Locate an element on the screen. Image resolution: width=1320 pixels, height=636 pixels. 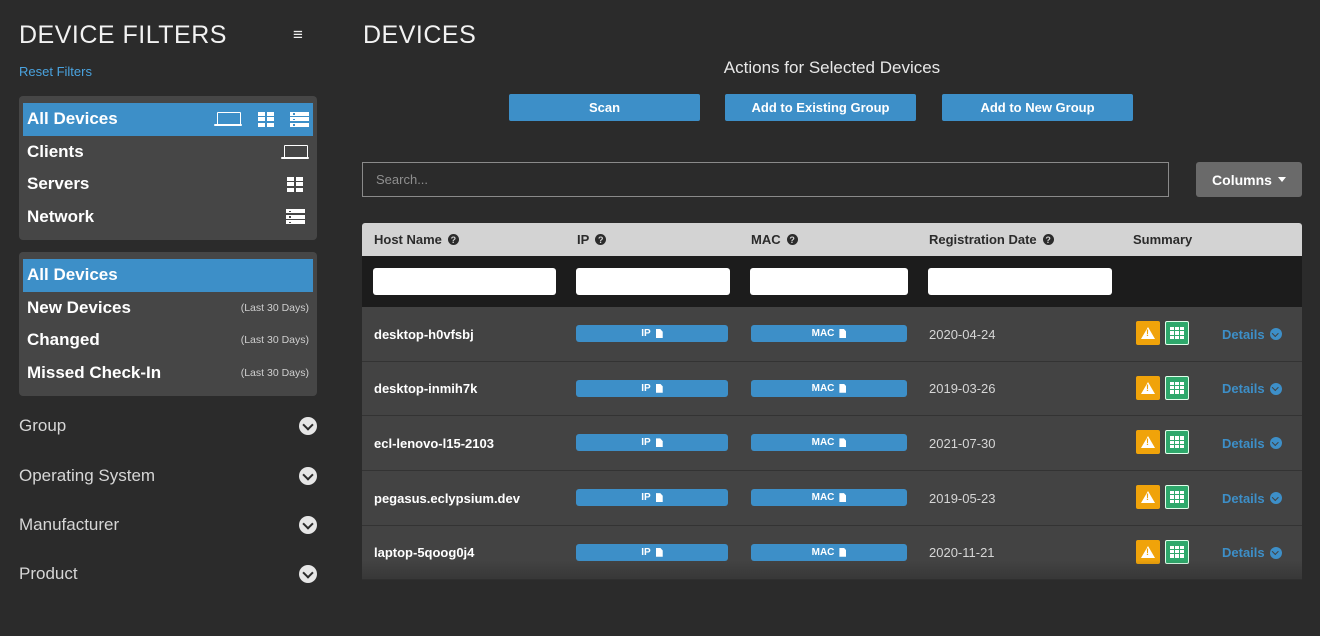
mac-filter-input is located at coordinates (829, 281).